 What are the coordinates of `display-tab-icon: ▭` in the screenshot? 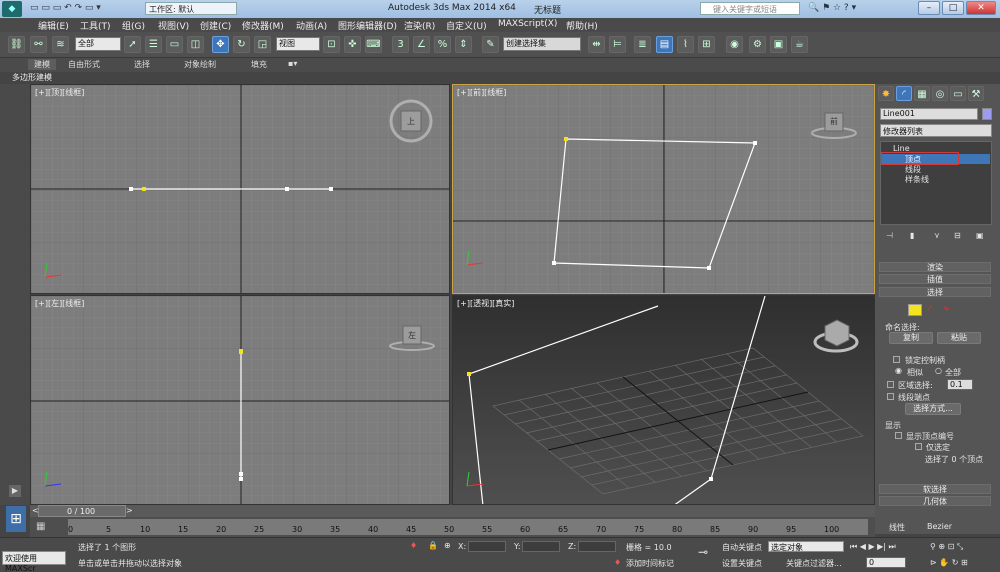 It's located at (958, 93).